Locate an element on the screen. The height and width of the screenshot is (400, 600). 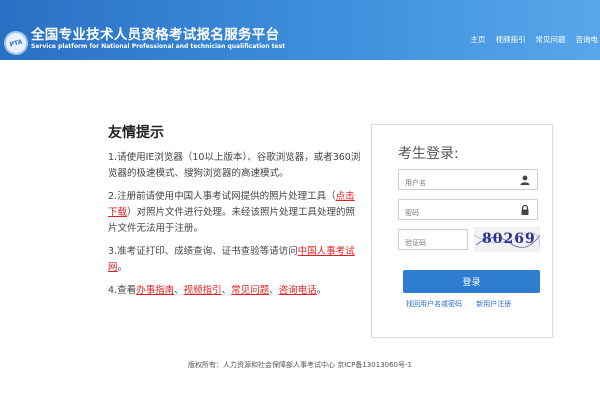
notice-text: 3.准考证打印、成绩查询、证书查验等请访问 is located at coordinates (203, 251).